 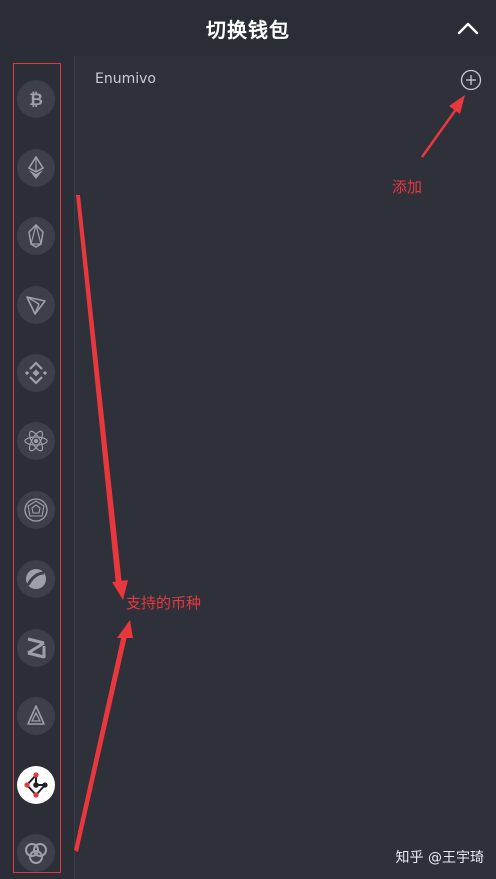 I want to click on zilliqa-icon, so click(x=36, y=648).